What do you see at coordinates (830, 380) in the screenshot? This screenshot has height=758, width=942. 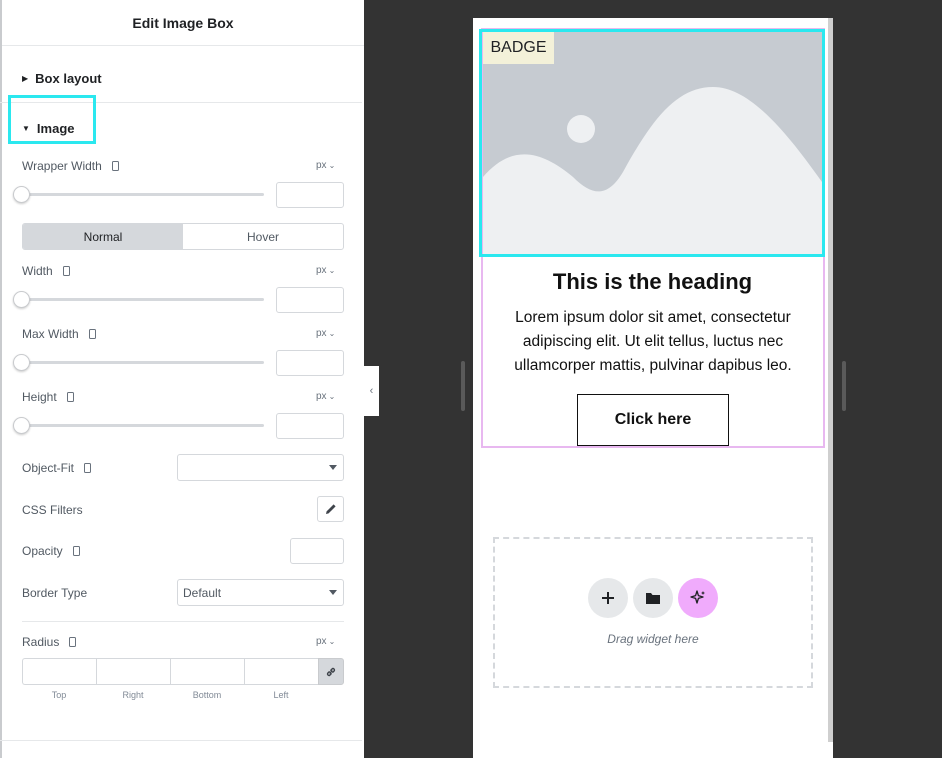 I see `canvas-scrollbar` at bounding box center [830, 380].